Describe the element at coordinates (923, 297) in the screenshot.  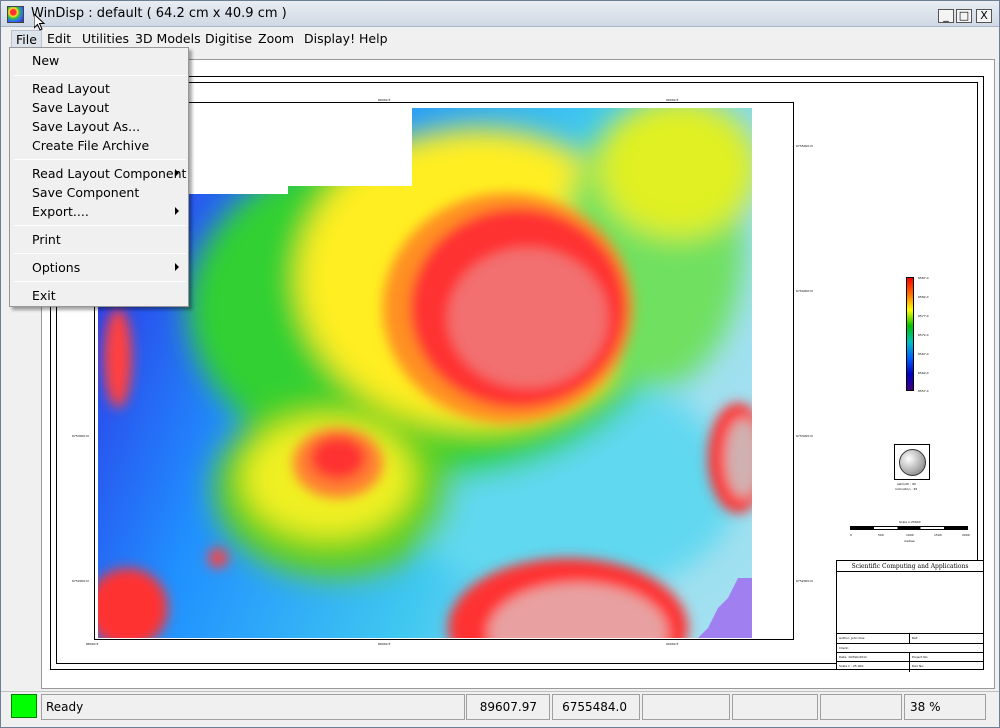
I see `legend-label: 6582.0` at that location.